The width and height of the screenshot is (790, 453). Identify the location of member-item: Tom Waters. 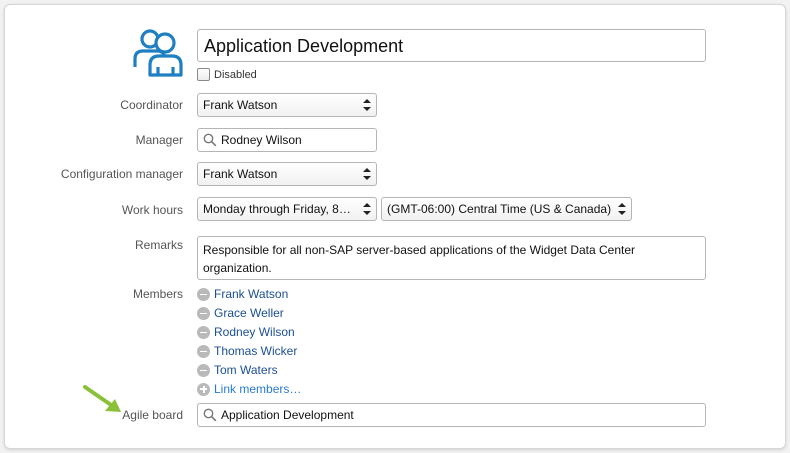
(237, 370).